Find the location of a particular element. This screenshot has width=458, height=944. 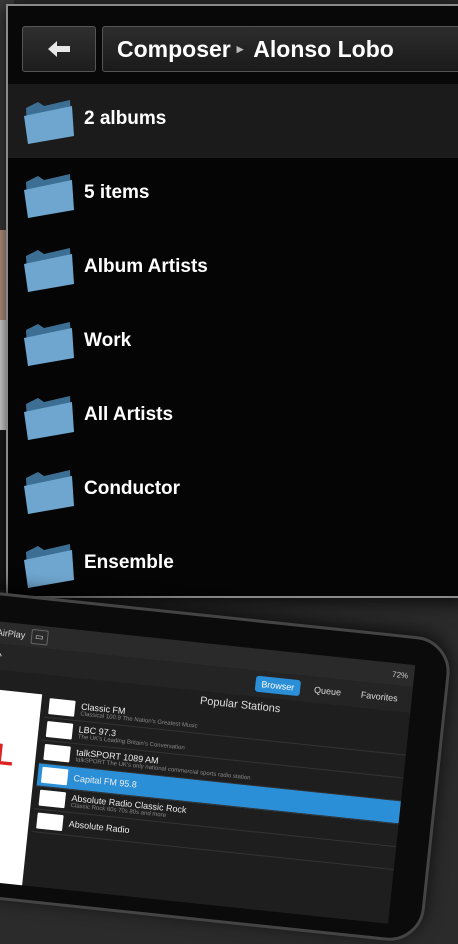

station-name: Capital FM 95.8 is located at coordinates (105, 781).